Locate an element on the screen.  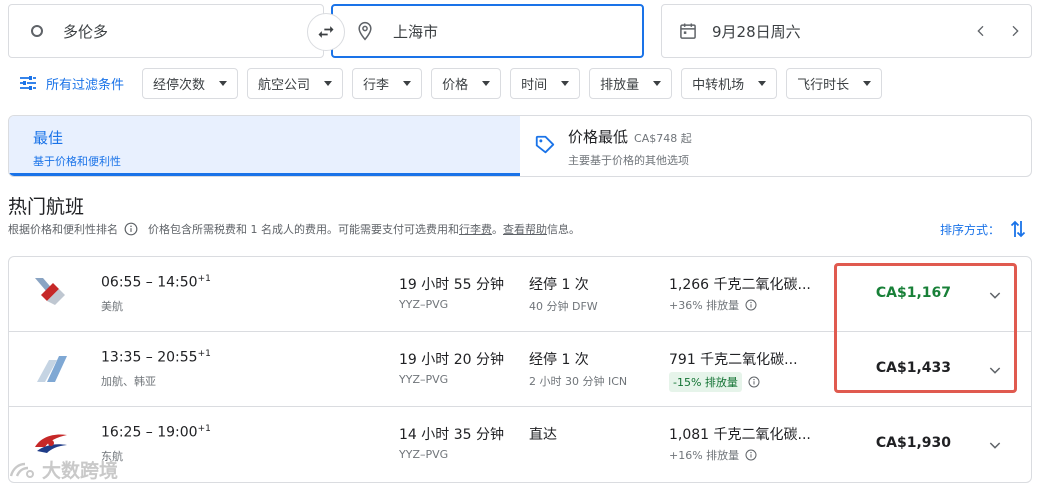
price-highlight-annotation is located at coordinates (925, 328).